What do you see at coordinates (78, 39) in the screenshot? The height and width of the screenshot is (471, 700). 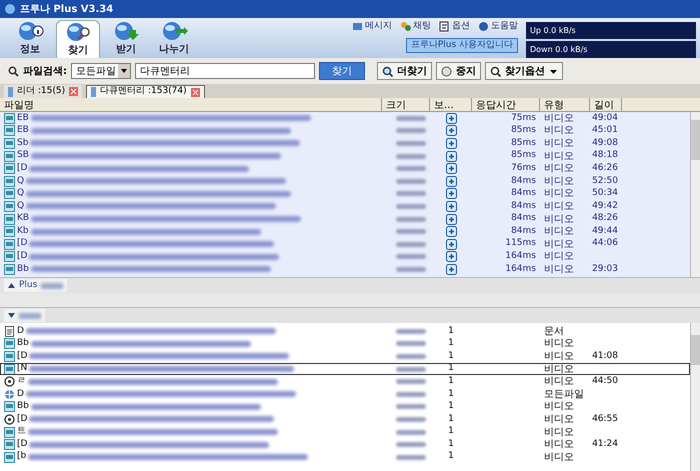 I see `main-tab: 찾기` at bounding box center [78, 39].